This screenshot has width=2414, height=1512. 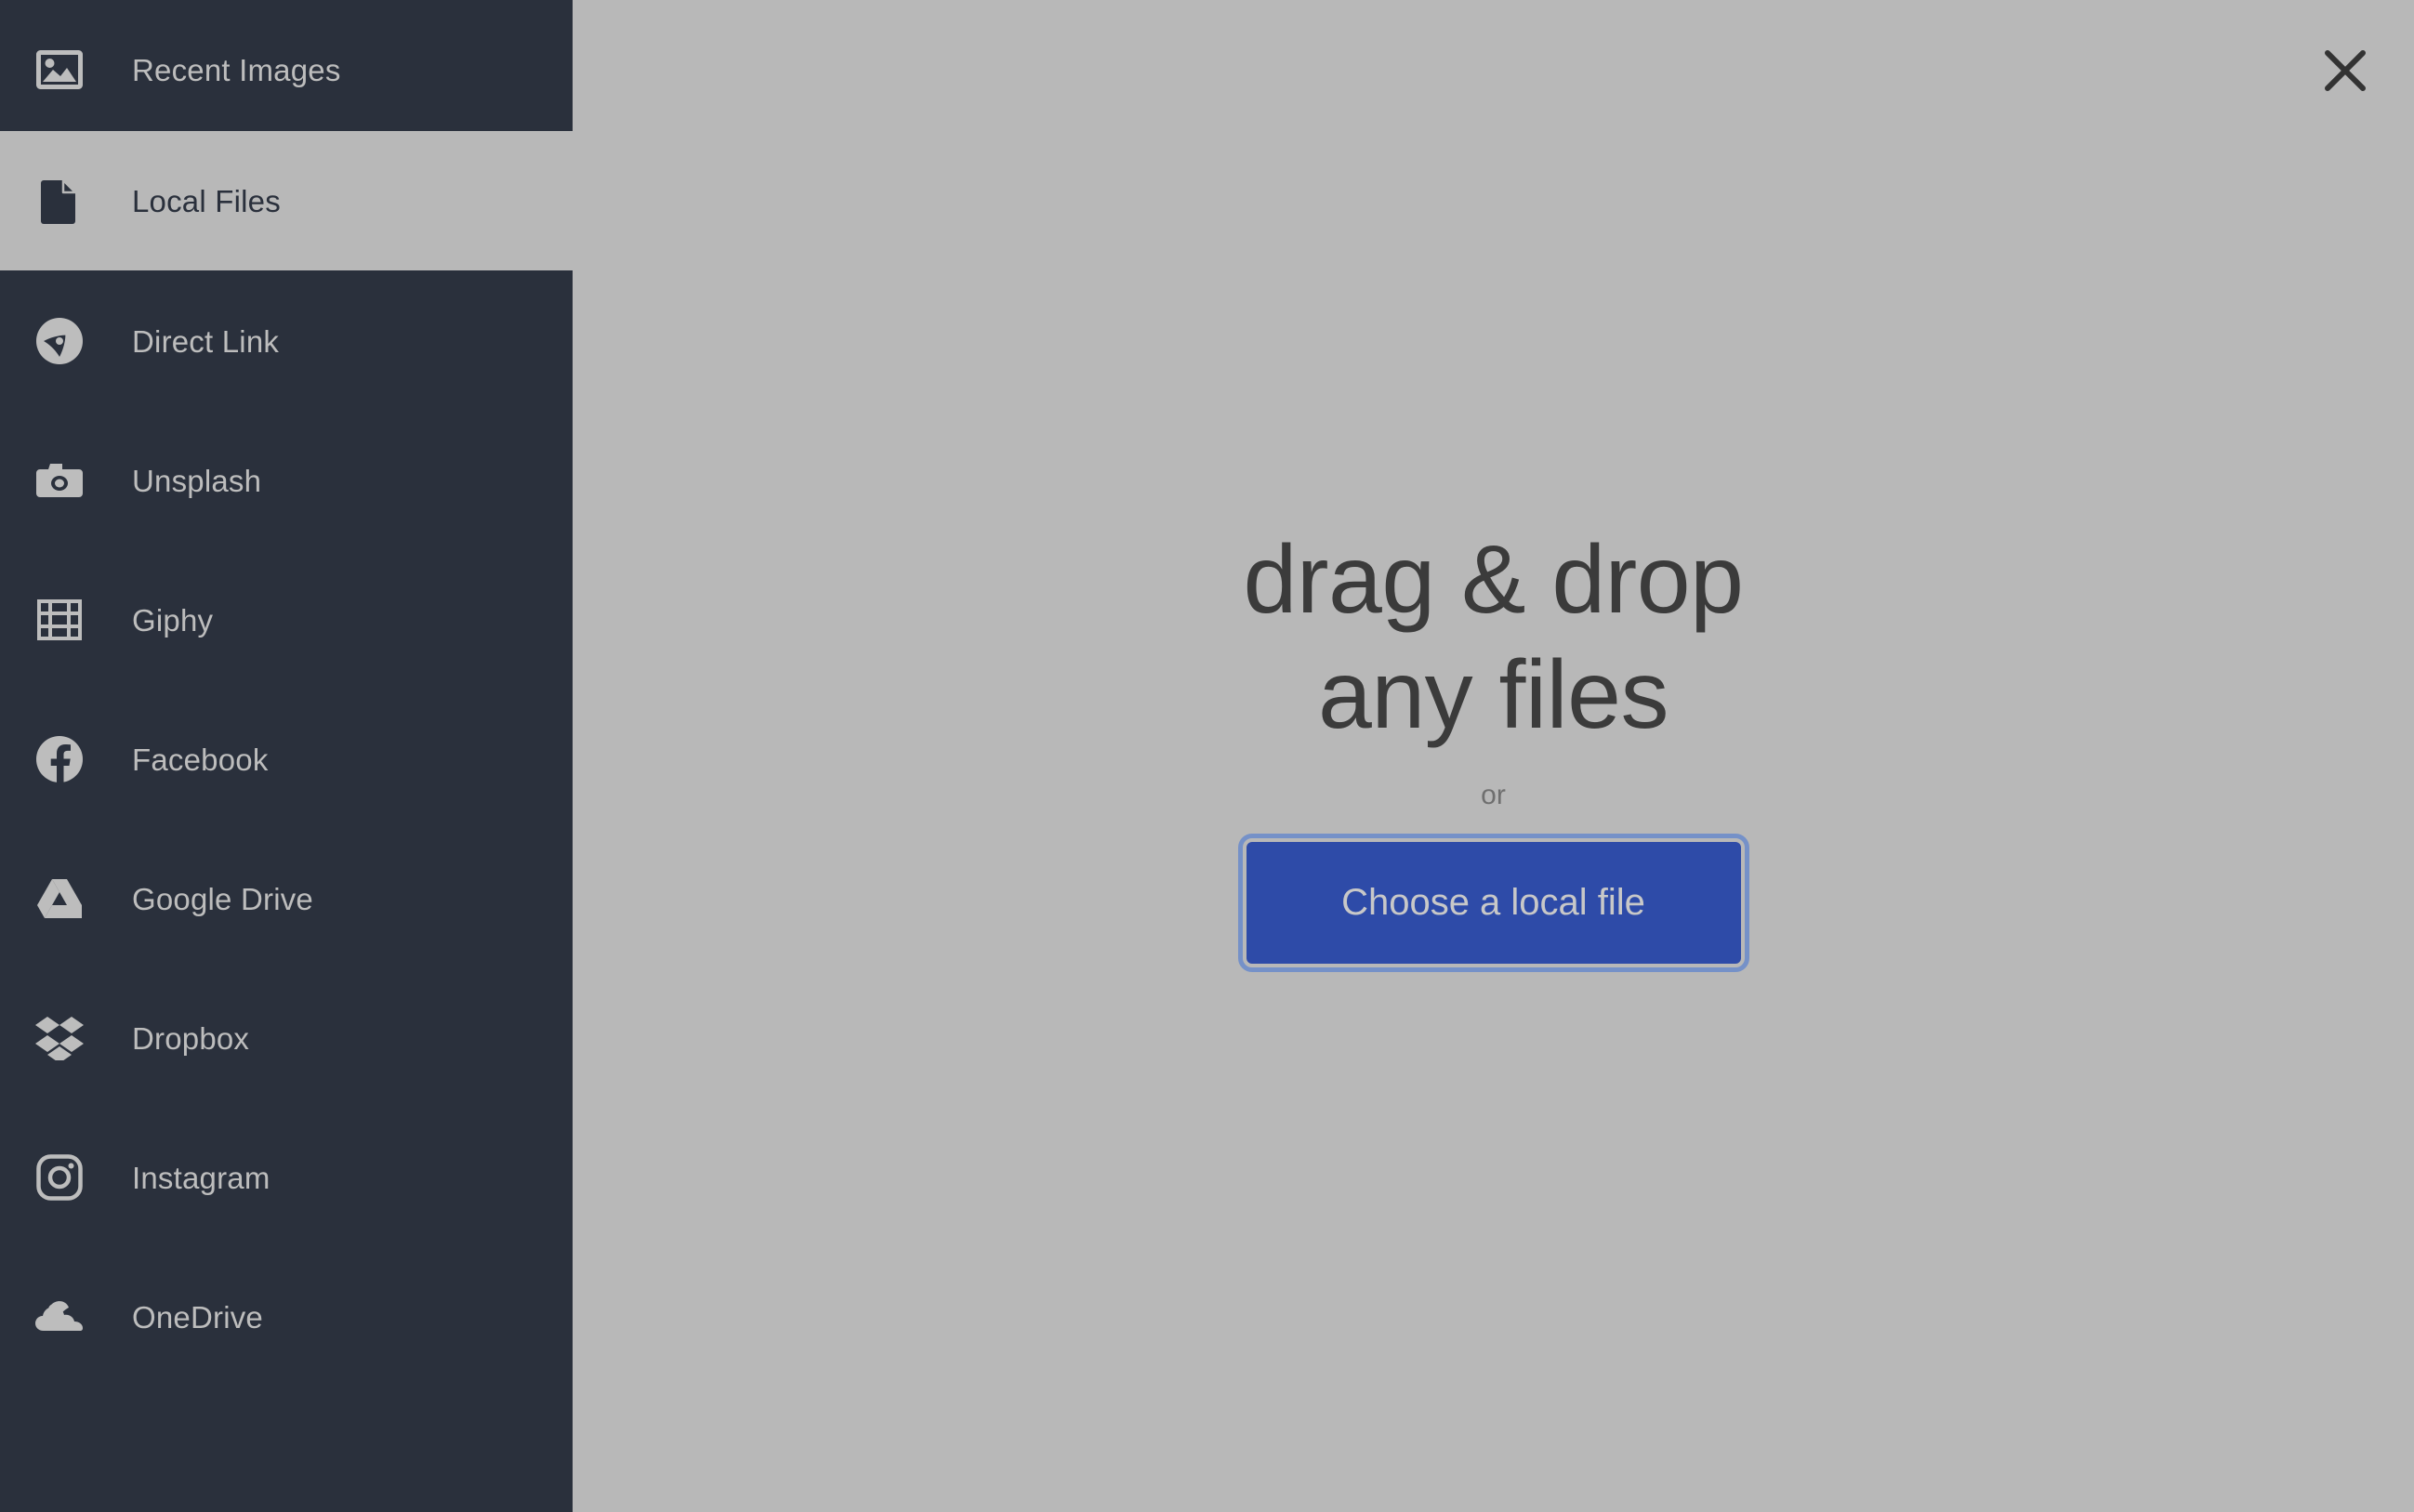 What do you see at coordinates (206, 201) in the screenshot?
I see `sidebar-item-label: Local Files` at bounding box center [206, 201].